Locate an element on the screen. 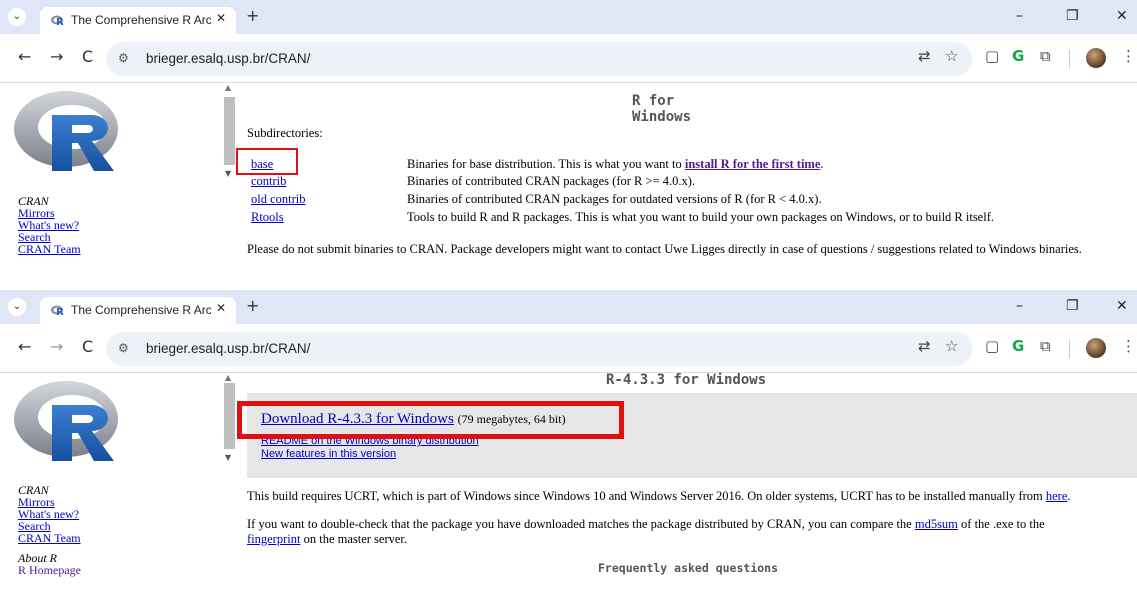 This screenshot has height=591, width=1137. fingerprint-link: fingerprint is located at coordinates (273, 539).